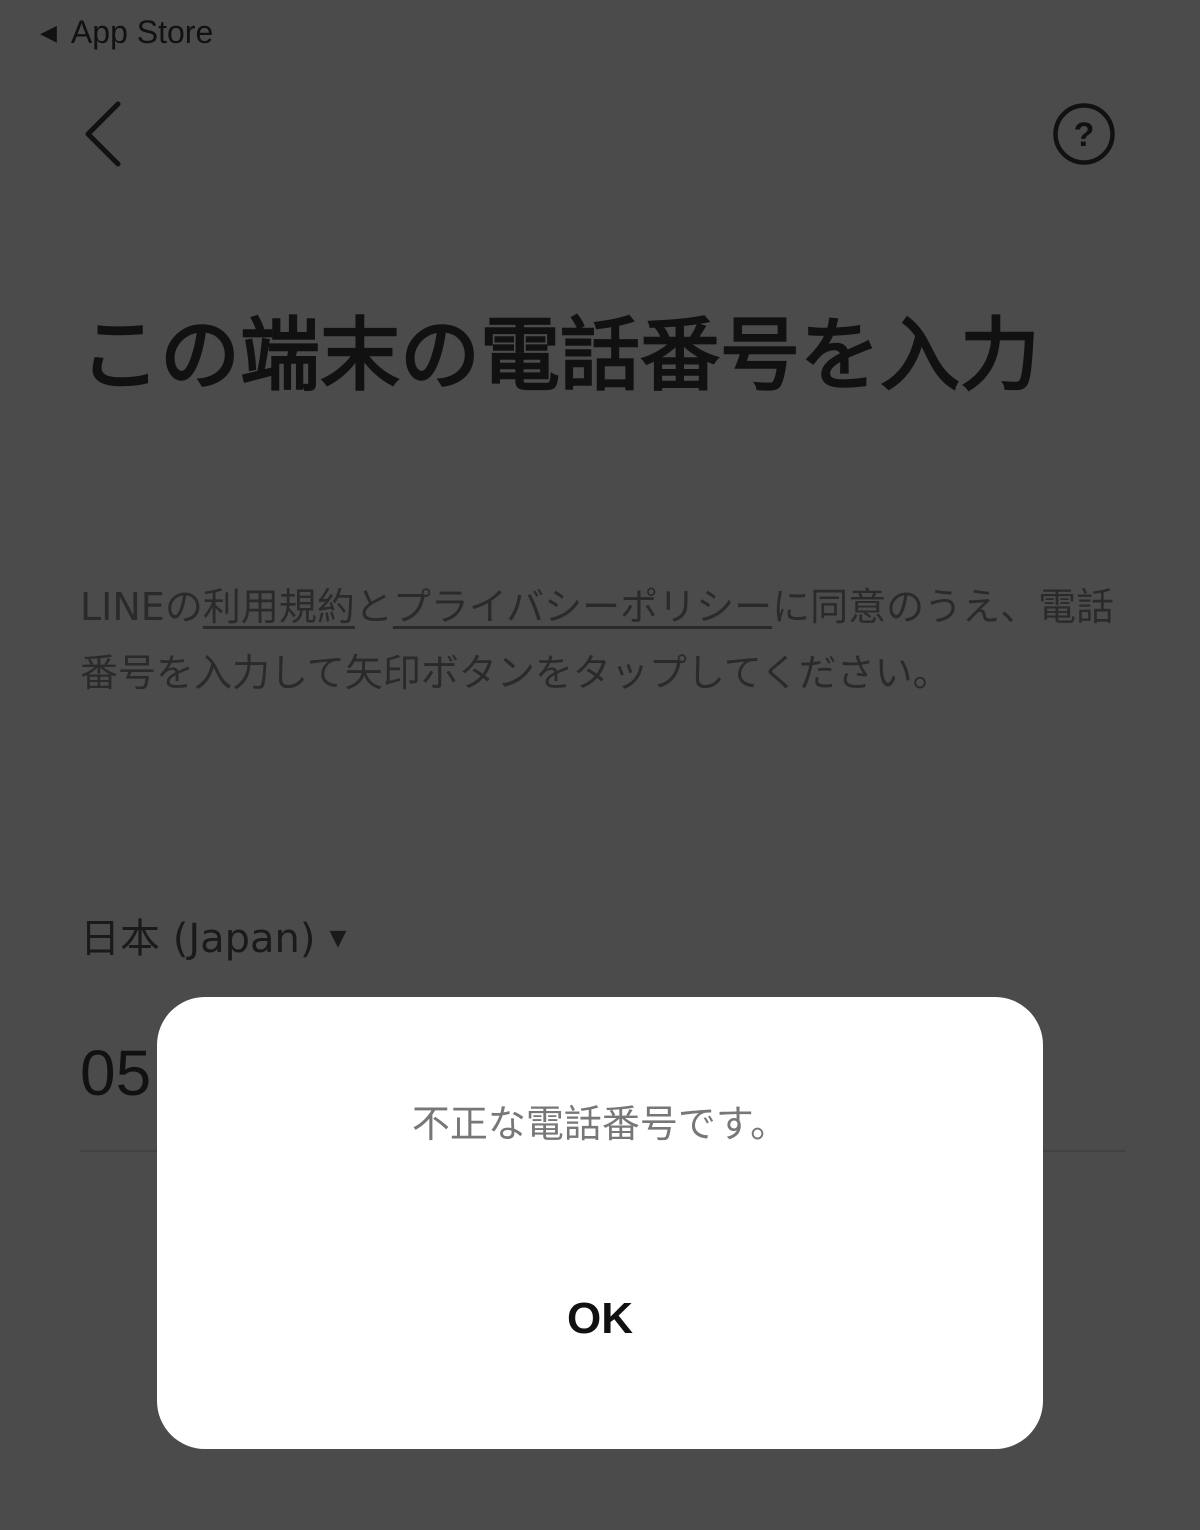  I want to click on description-text-2: と, so click(373, 607).